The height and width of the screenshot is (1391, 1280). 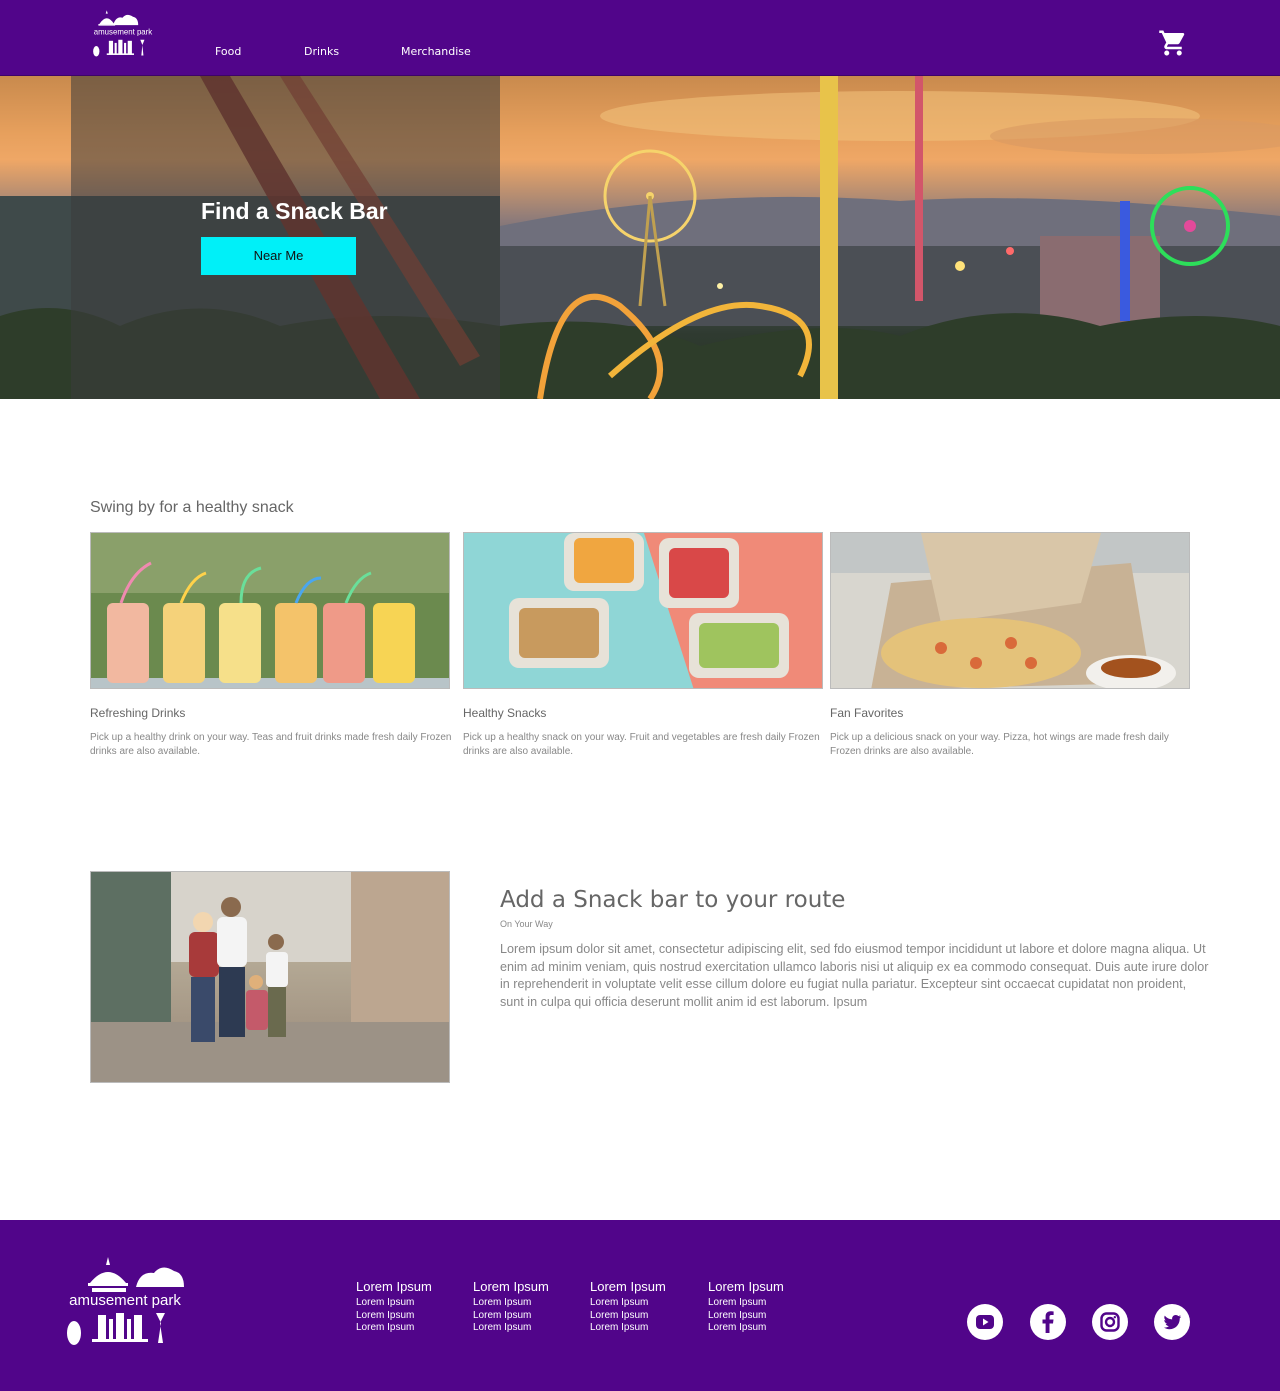 What do you see at coordinates (228, 51) in the screenshot?
I see `nav-food: Food` at bounding box center [228, 51].